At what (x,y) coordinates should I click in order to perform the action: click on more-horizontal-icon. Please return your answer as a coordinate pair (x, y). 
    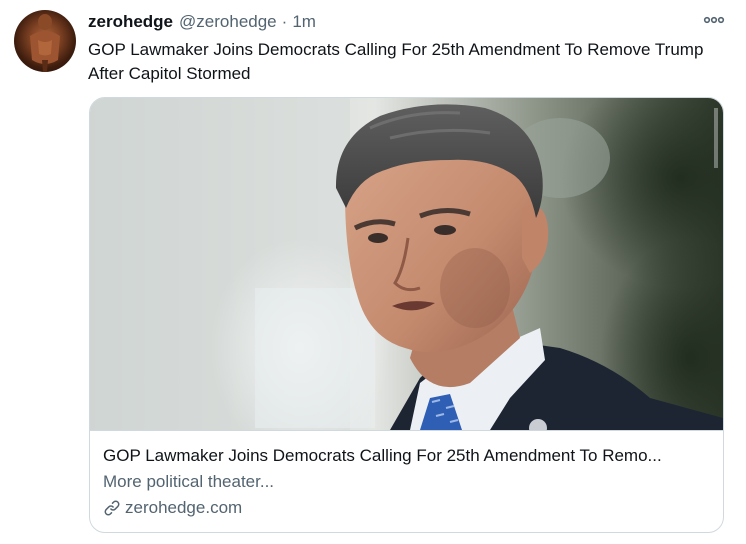
    Looking at the image, I should click on (714, 20).